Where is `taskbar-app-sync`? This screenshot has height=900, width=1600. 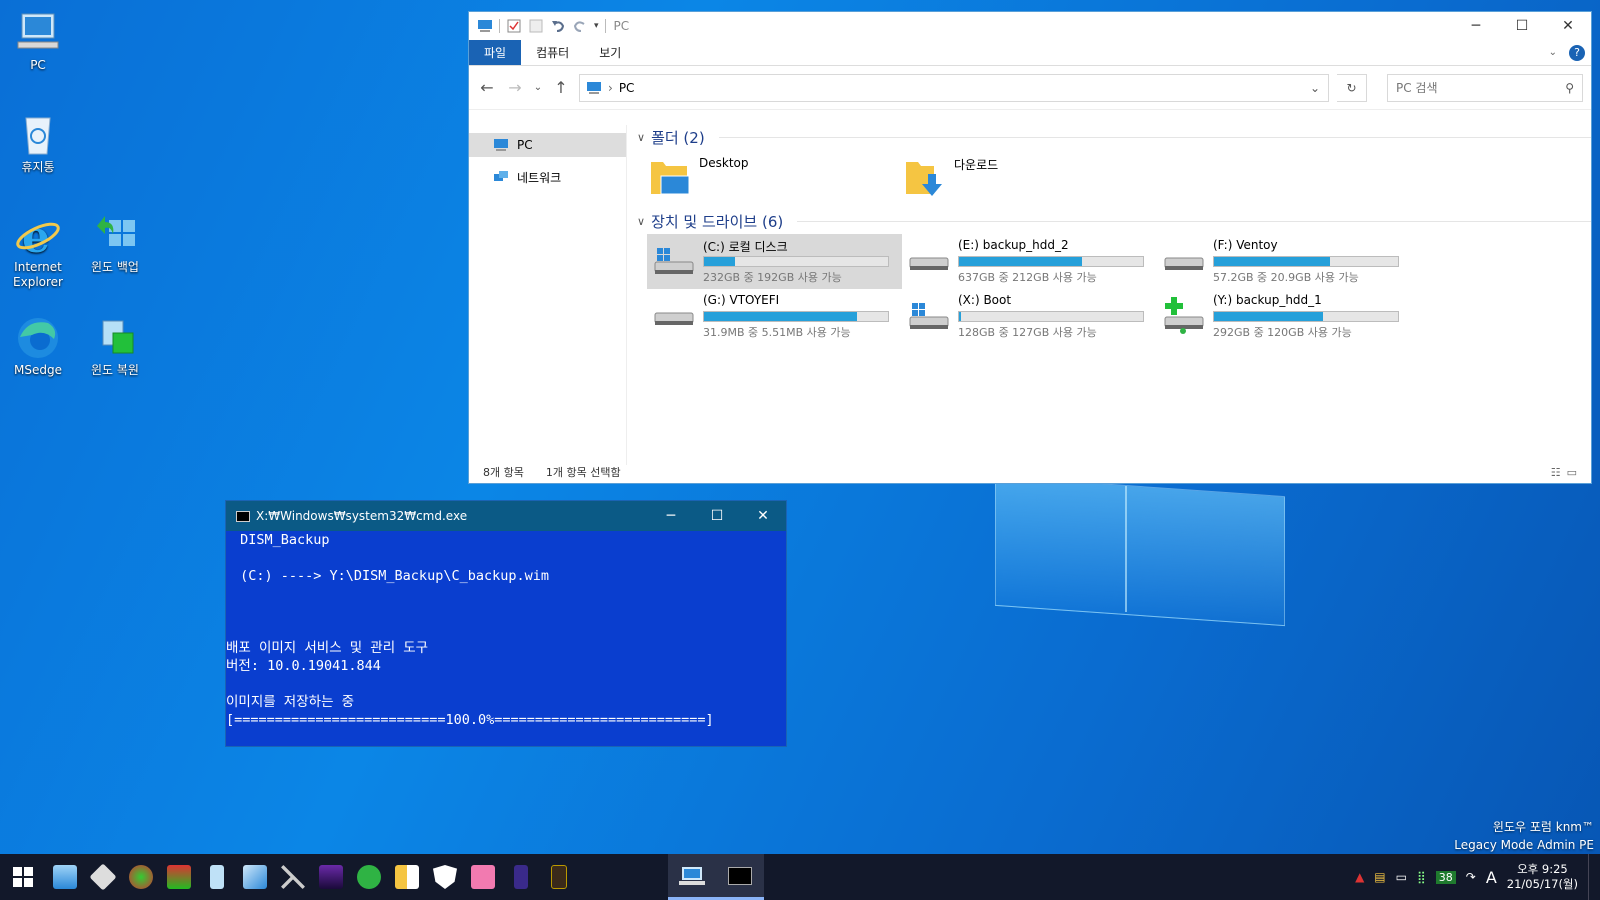 taskbar-app-sync is located at coordinates (369, 877).